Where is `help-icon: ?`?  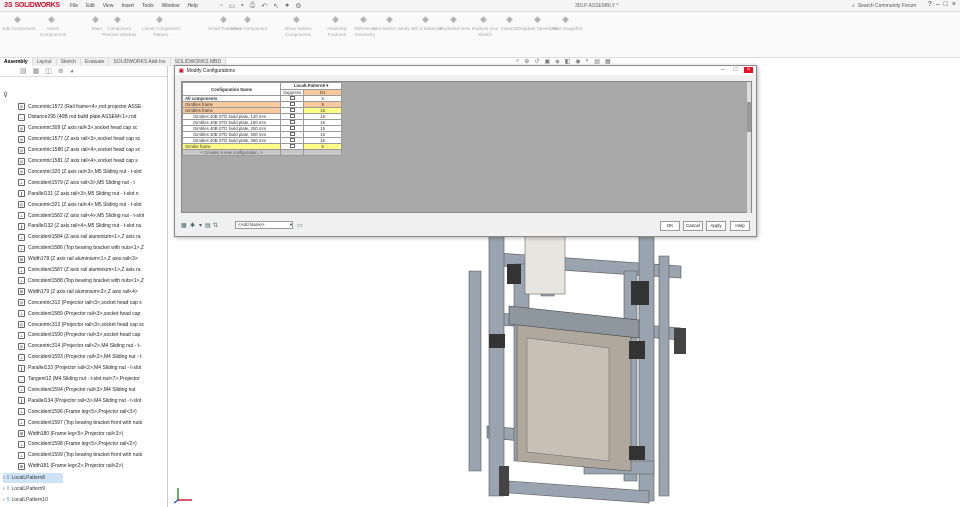
help-icon: ? is located at coordinates (930, 4).